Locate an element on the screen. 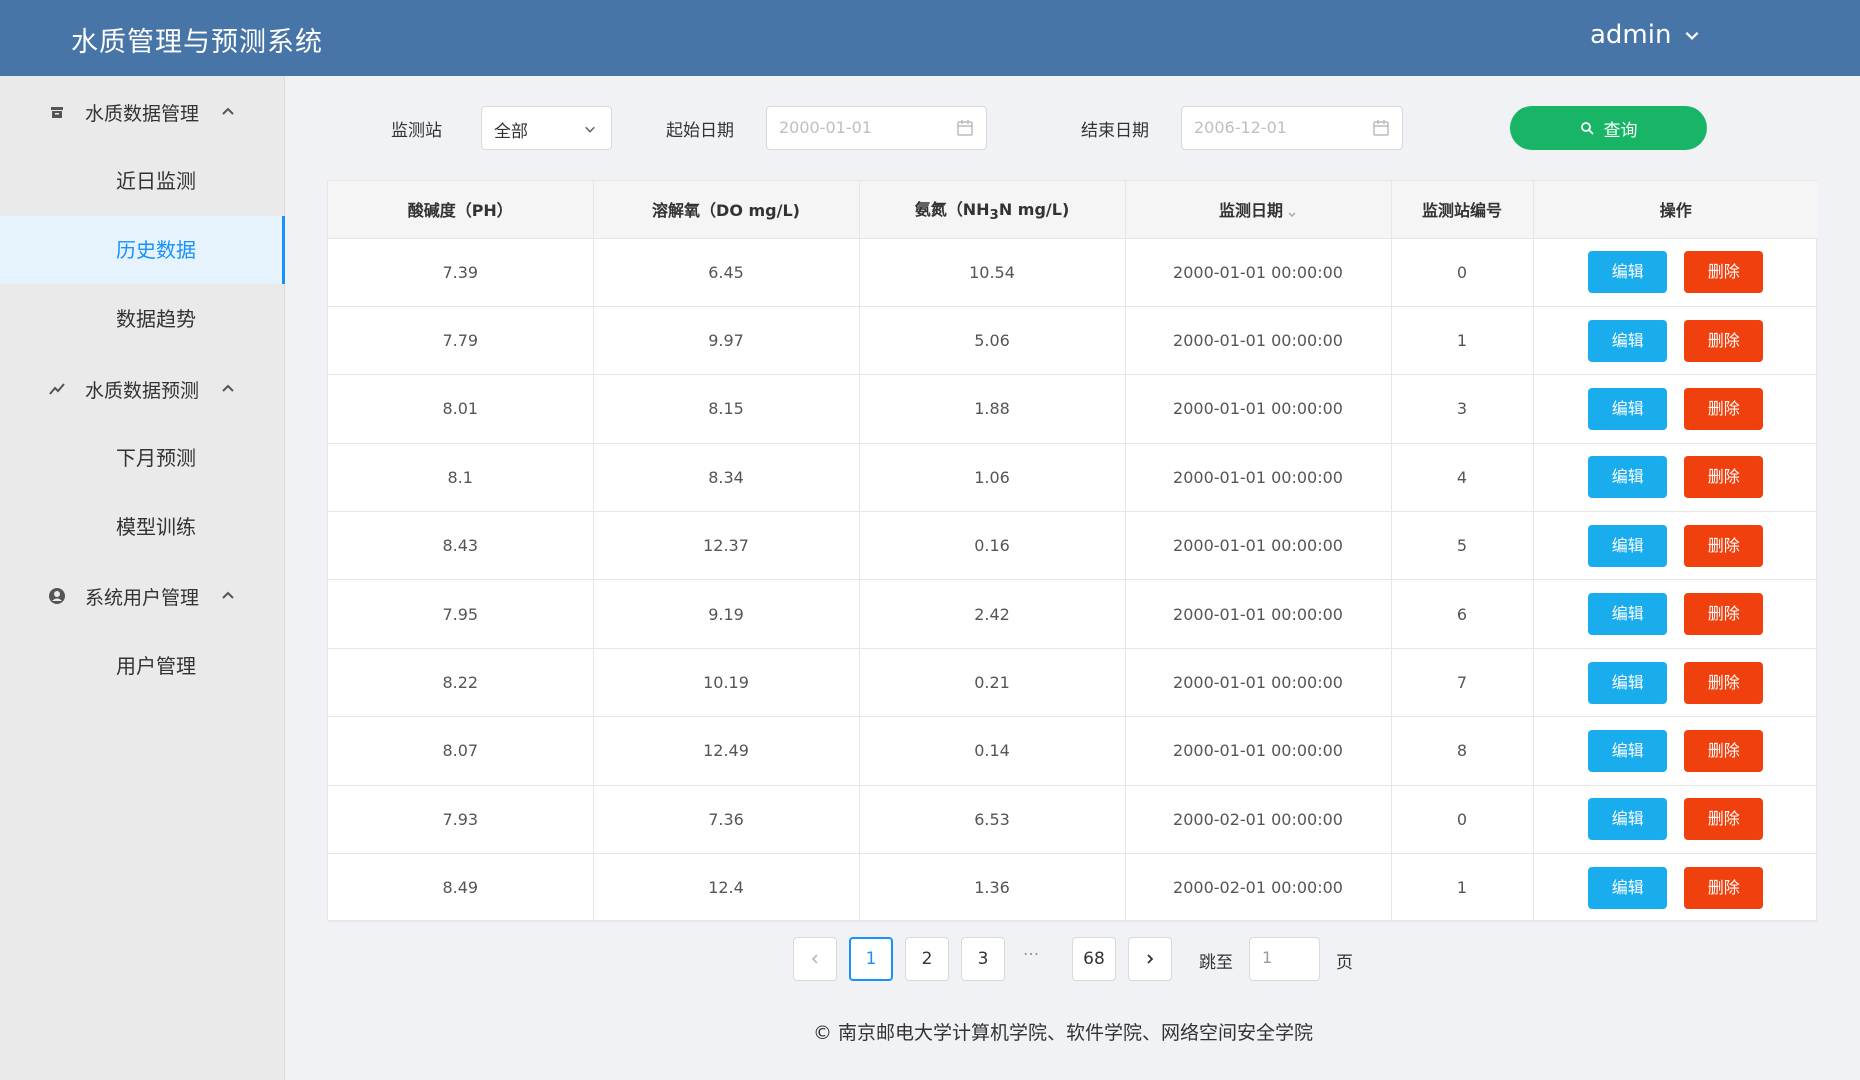  end-date-label: 结束日期 is located at coordinates (1115, 131).